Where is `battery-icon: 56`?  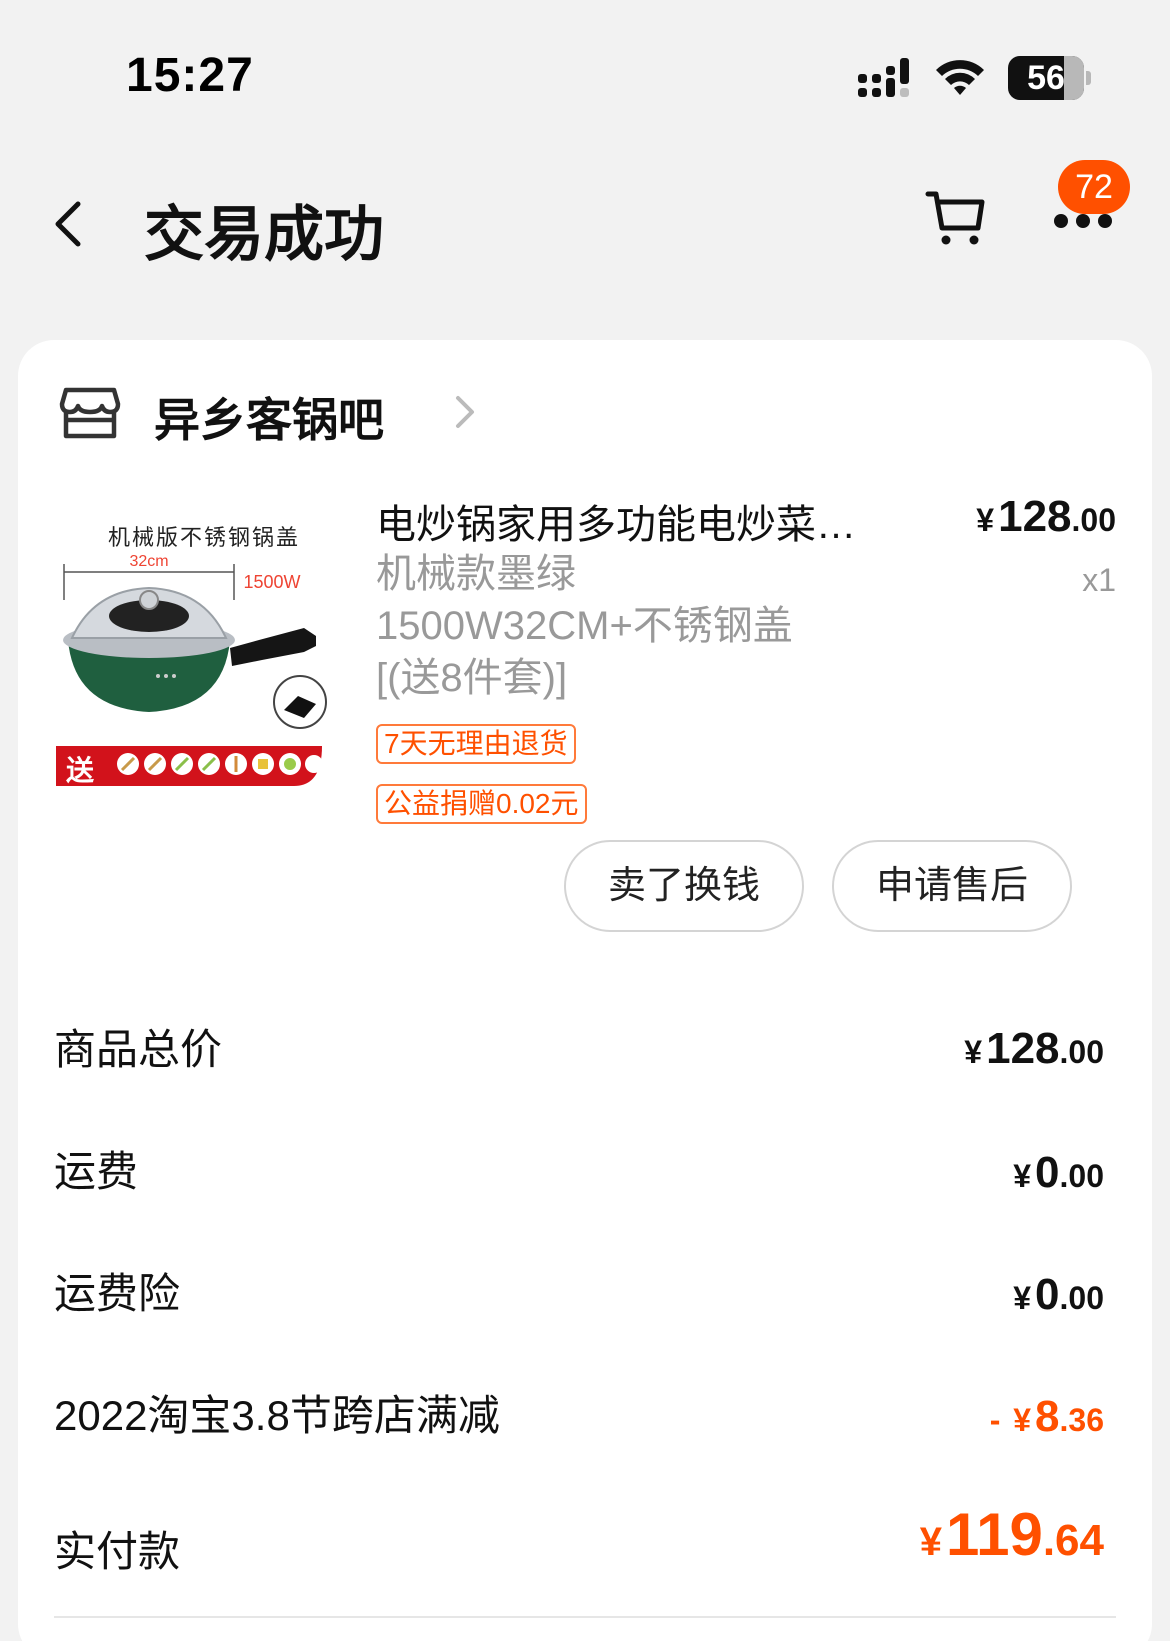 battery-icon: 56 is located at coordinates (1049, 78).